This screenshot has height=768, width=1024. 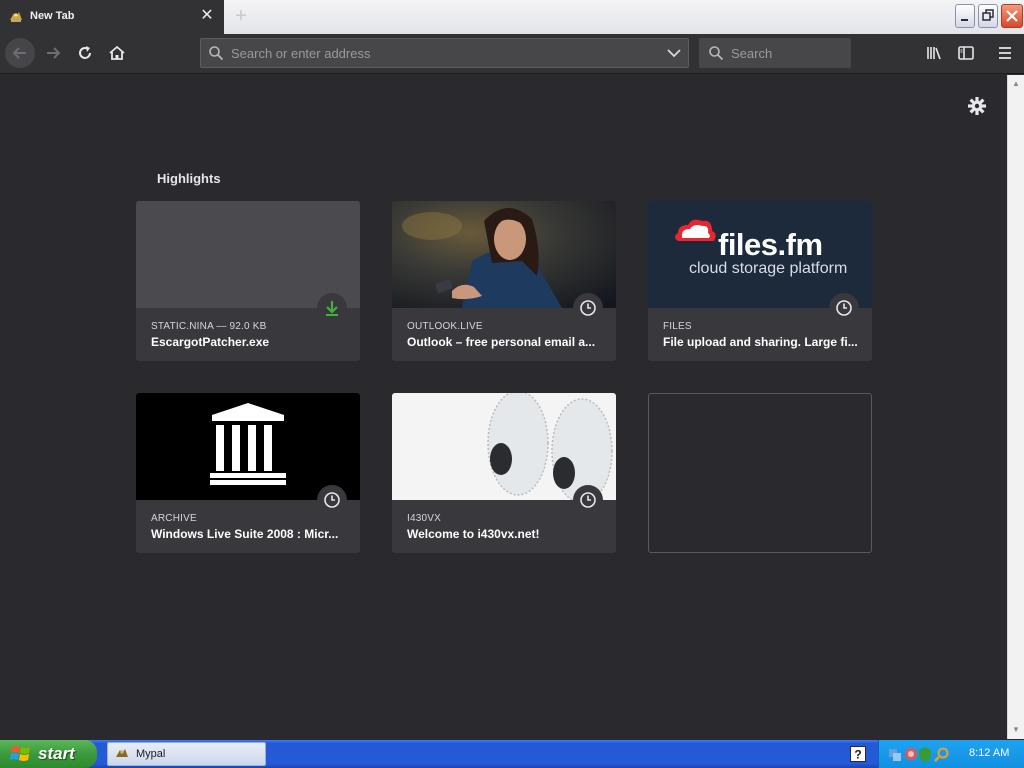 I want to click on back-button, so click(x=20, y=53).